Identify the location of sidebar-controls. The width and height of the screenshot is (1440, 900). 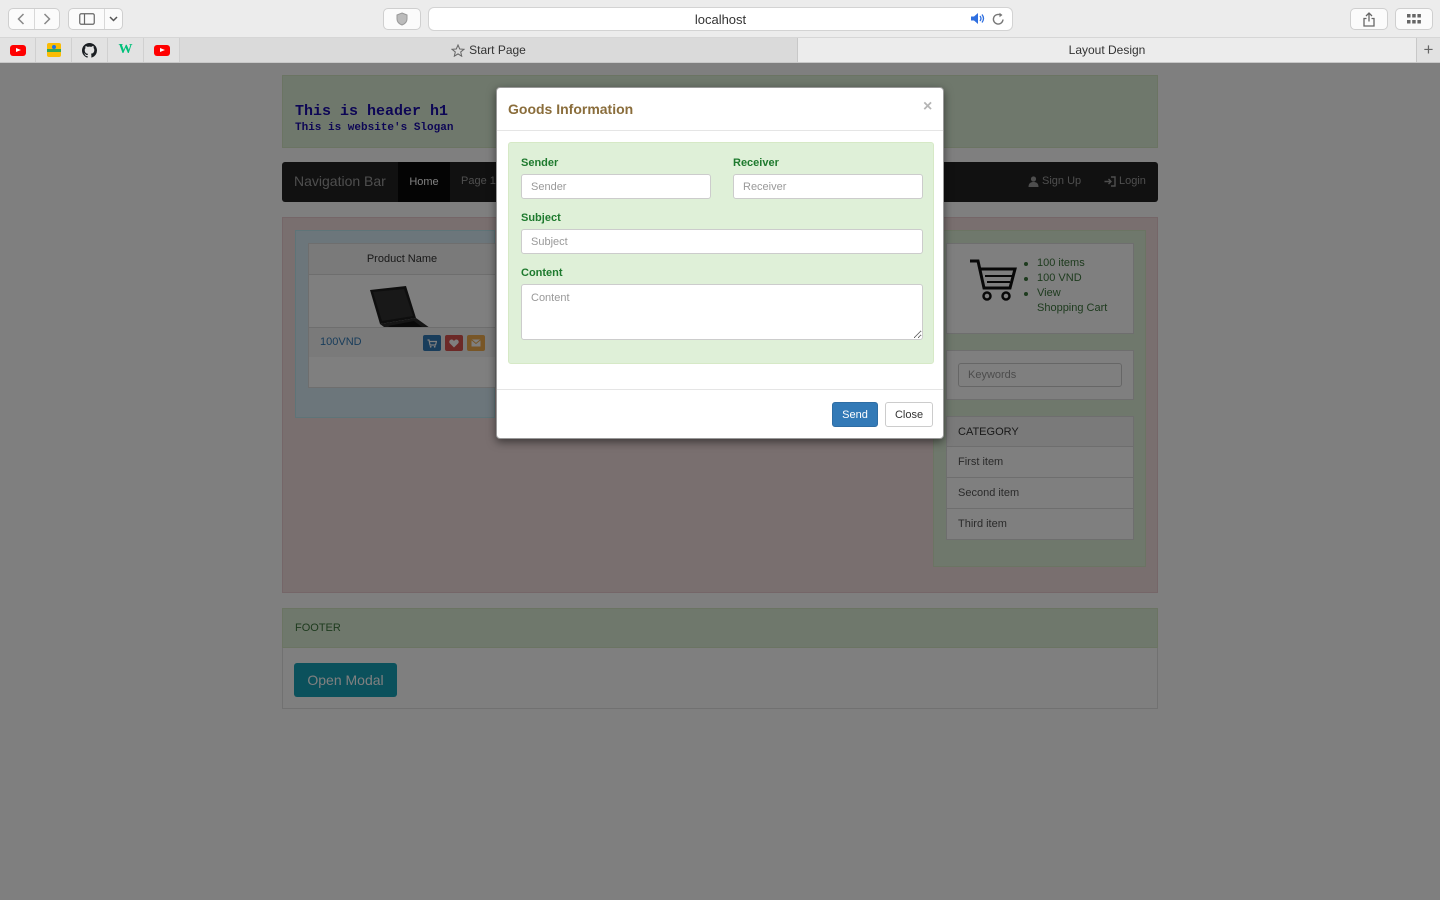
(95, 19).